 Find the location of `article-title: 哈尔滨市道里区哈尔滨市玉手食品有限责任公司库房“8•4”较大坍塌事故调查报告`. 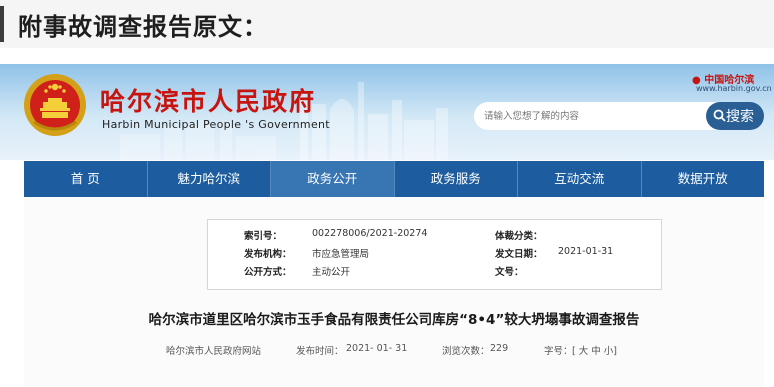

article-title: 哈尔滨市道里区哈尔滨市玉手食品有限责任公司库房“8•4”较大坍塌事故调查报告 is located at coordinates (394, 320).